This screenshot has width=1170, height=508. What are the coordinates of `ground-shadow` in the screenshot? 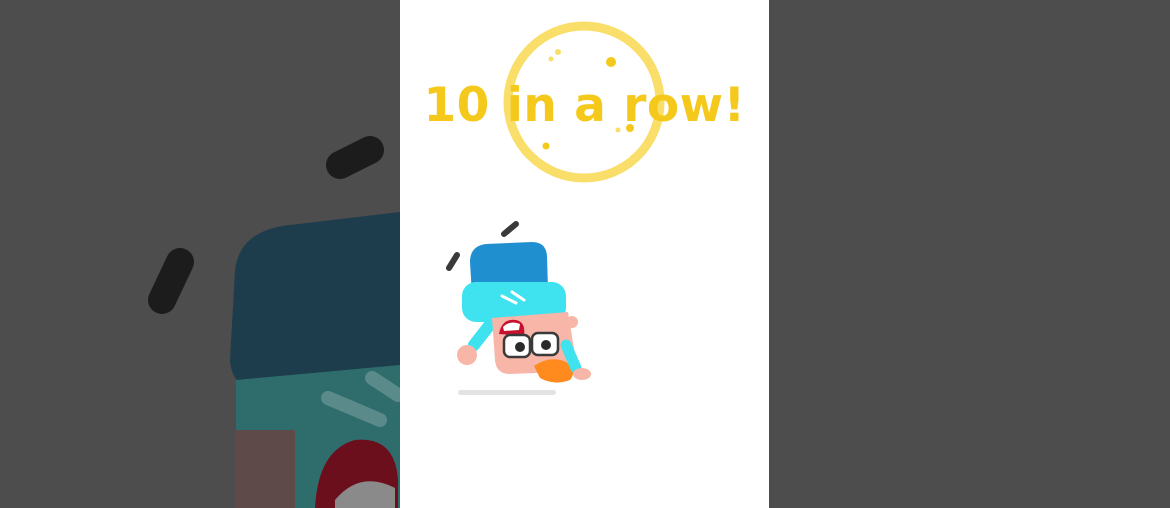 It's located at (507, 392).